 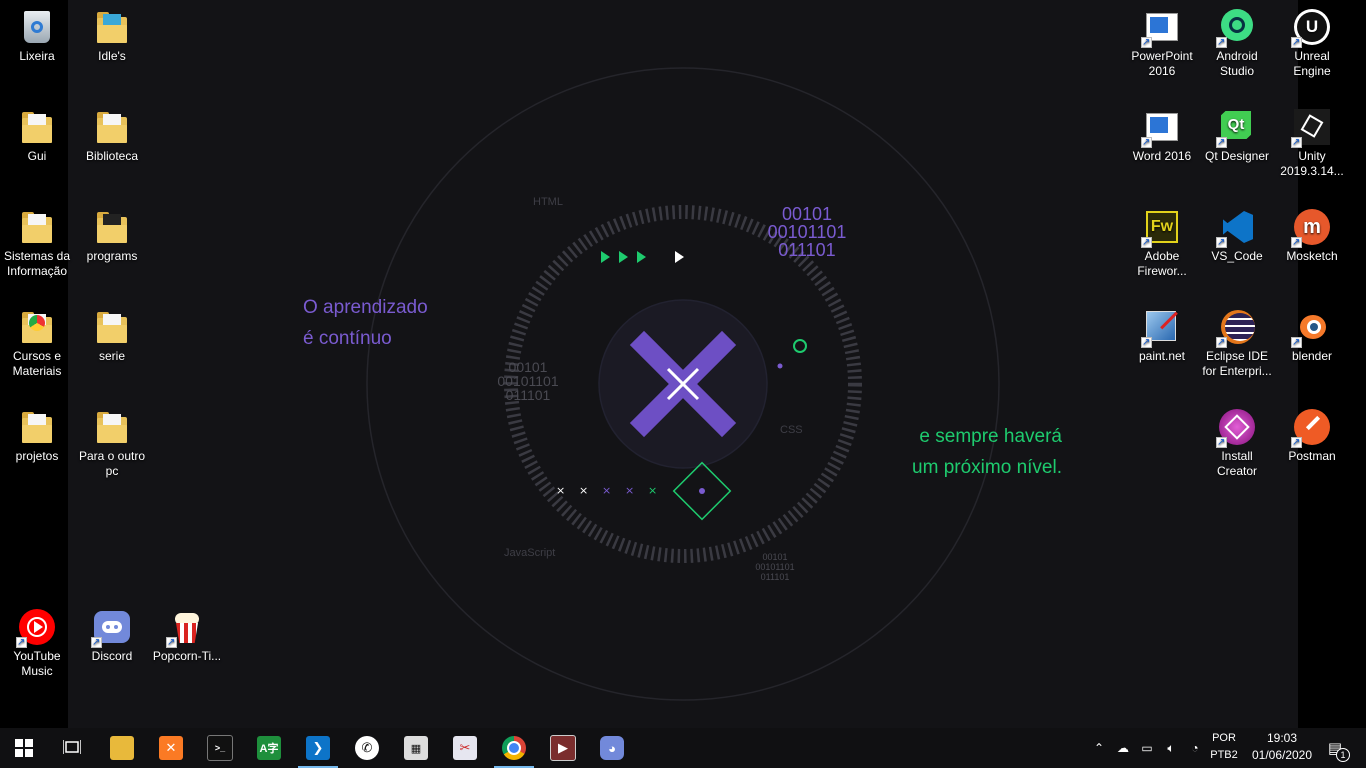 What do you see at coordinates (1237, 232) in the screenshot?
I see `desktop-icon-vscode: VS_Code` at bounding box center [1237, 232].